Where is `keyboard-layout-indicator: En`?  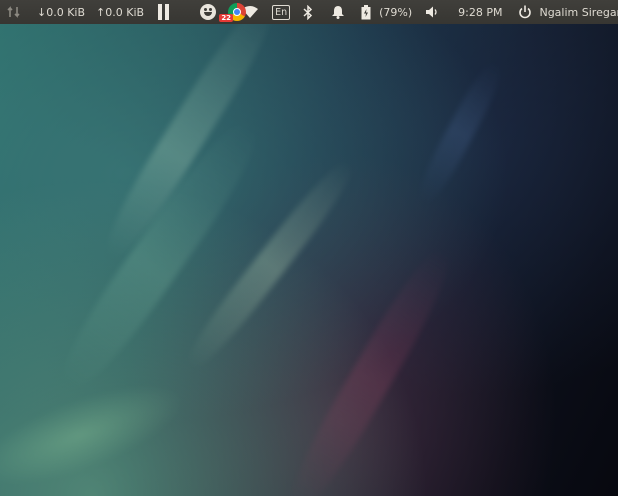 keyboard-layout-indicator: En is located at coordinates (281, 12).